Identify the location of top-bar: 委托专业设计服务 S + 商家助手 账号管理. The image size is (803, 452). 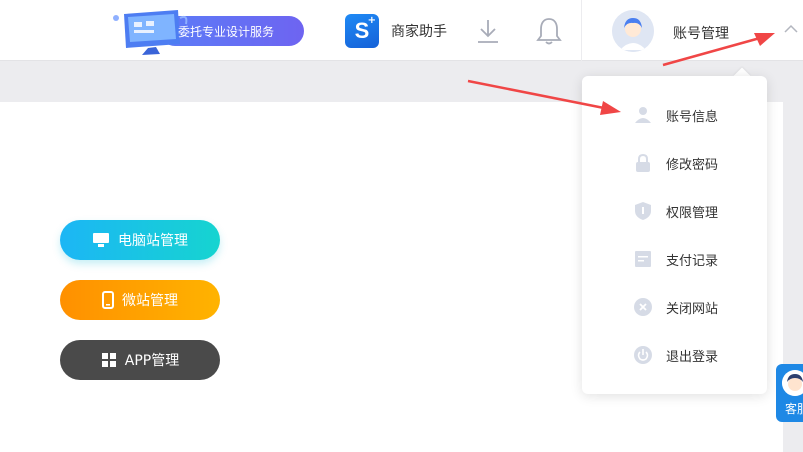
(401, 30).